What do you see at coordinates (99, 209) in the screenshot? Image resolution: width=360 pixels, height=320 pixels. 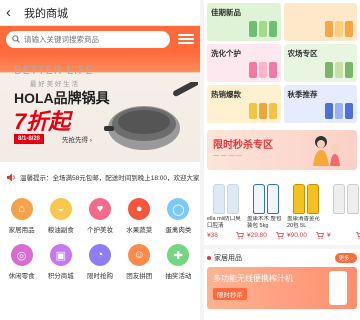 I see `lipstick-icon: ♥` at bounding box center [99, 209].